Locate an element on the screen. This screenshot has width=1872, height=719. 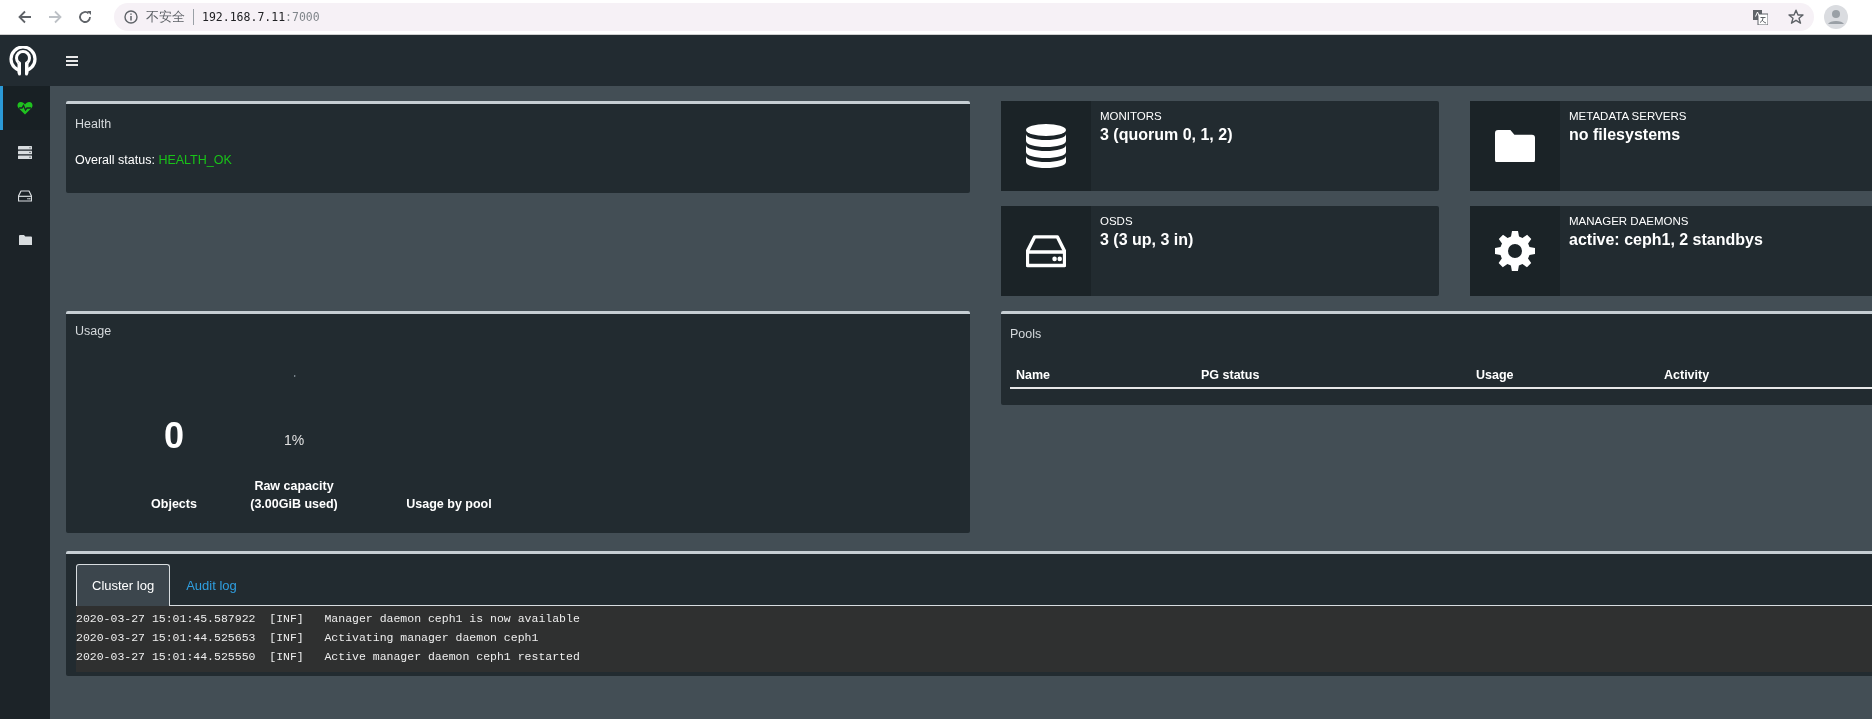
overall-status: Overall status: HEALTH_OK is located at coordinates (153, 160).